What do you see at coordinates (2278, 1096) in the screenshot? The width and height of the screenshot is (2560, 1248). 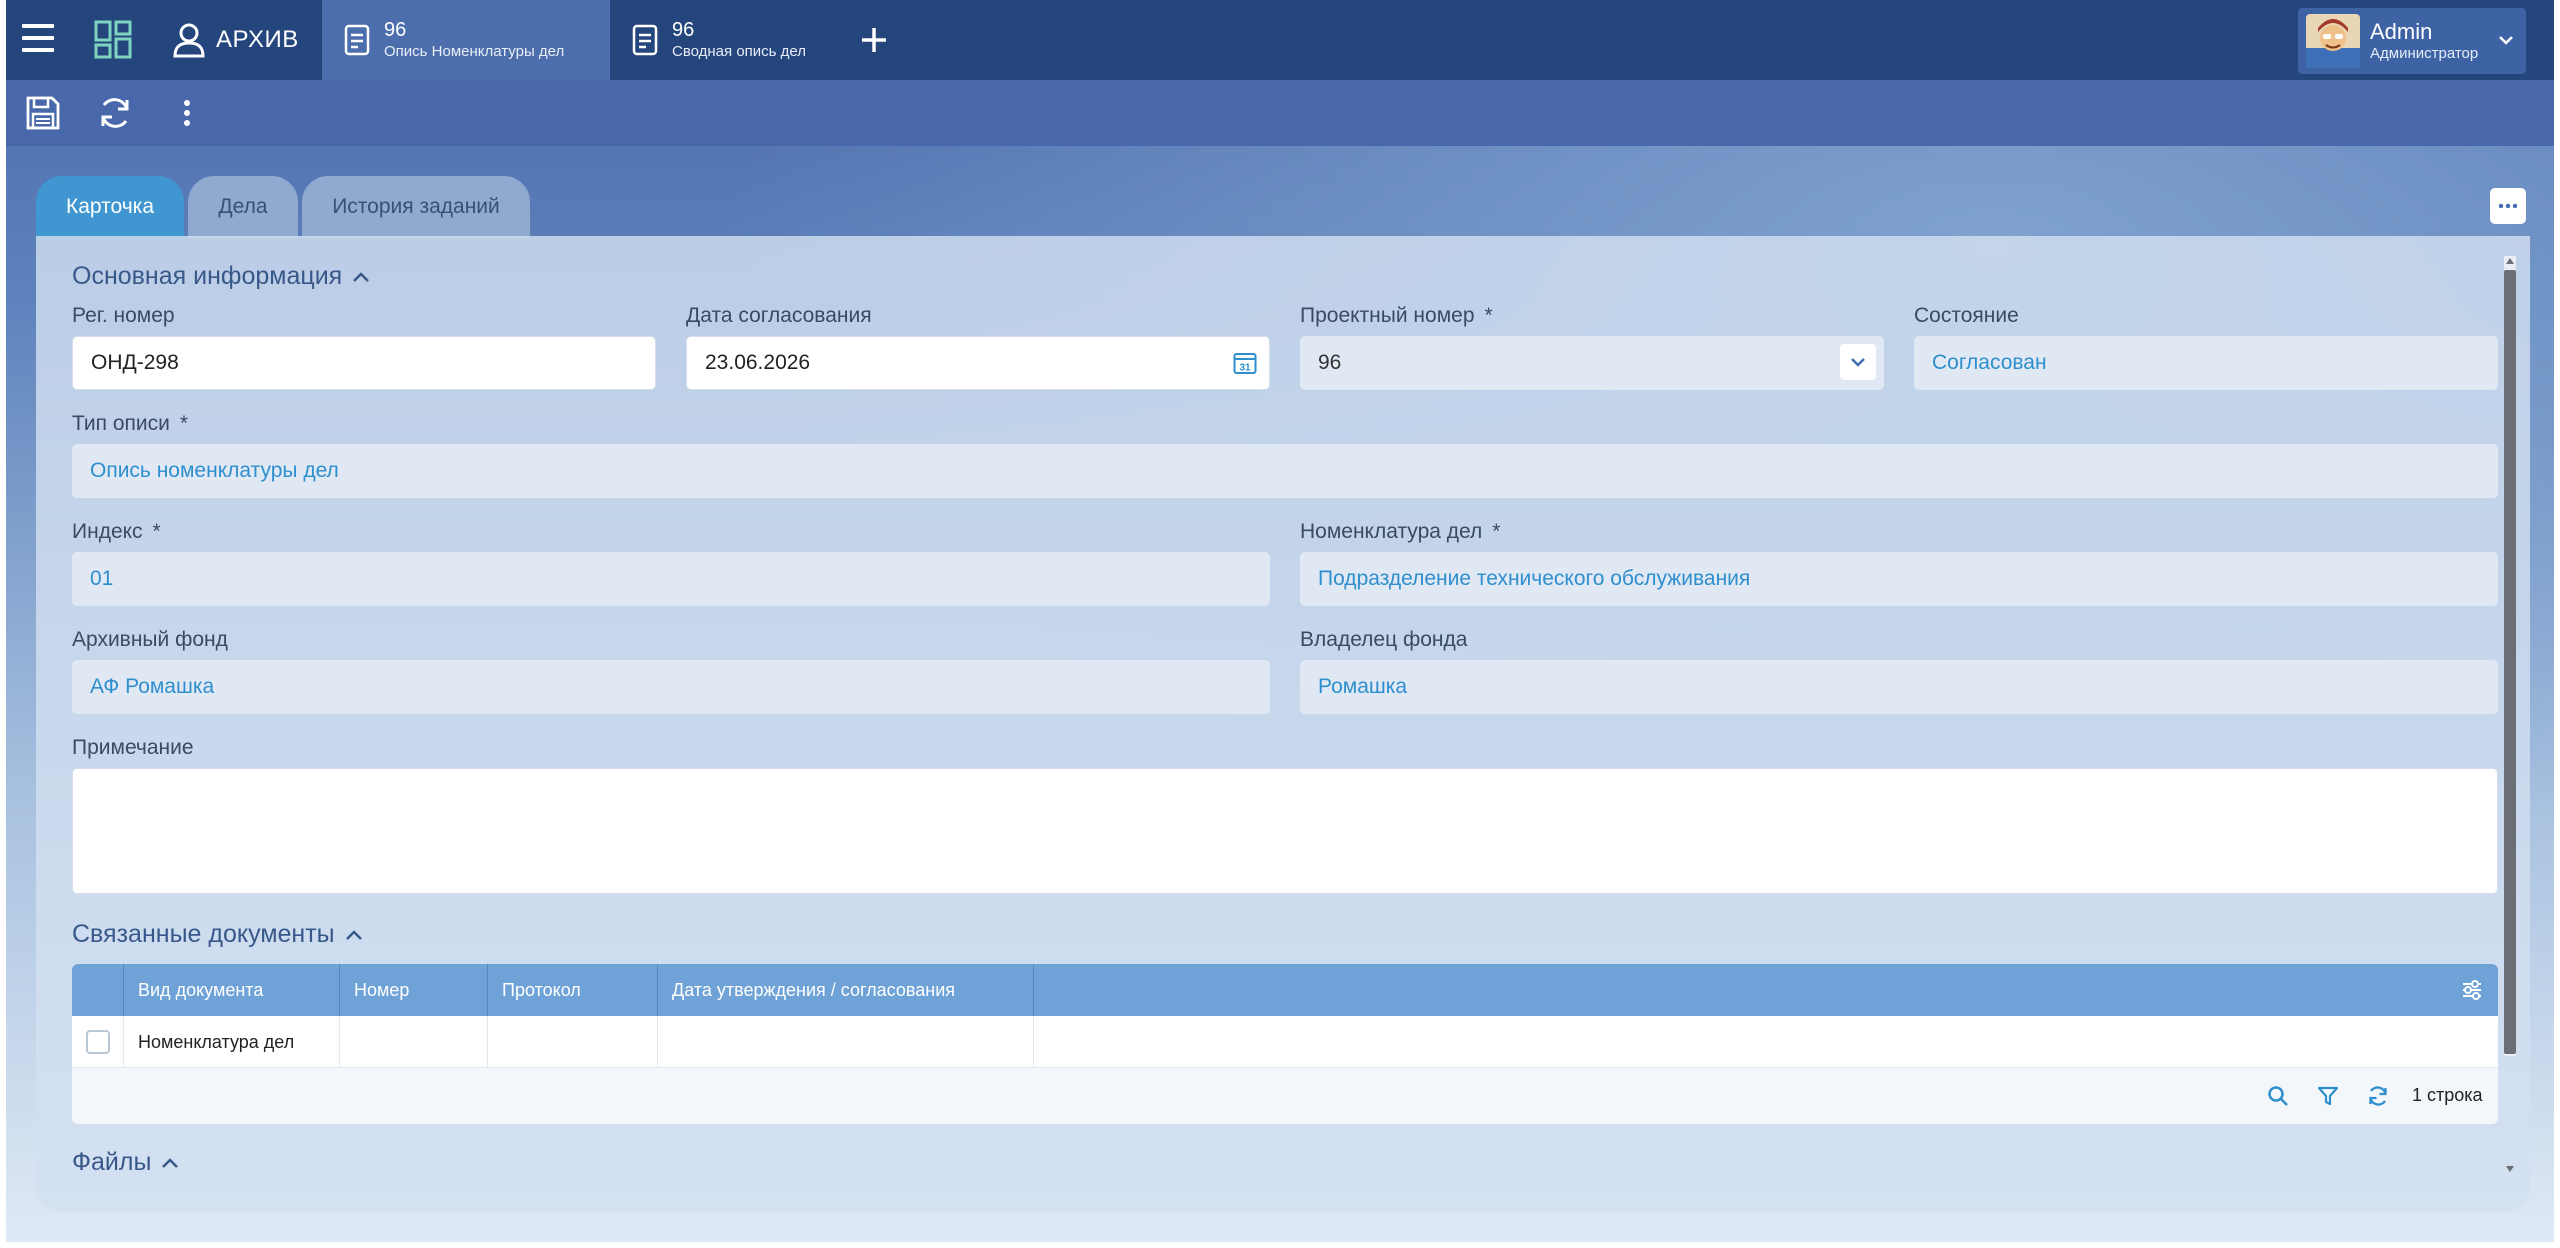 I see `search-icon` at bounding box center [2278, 1096].